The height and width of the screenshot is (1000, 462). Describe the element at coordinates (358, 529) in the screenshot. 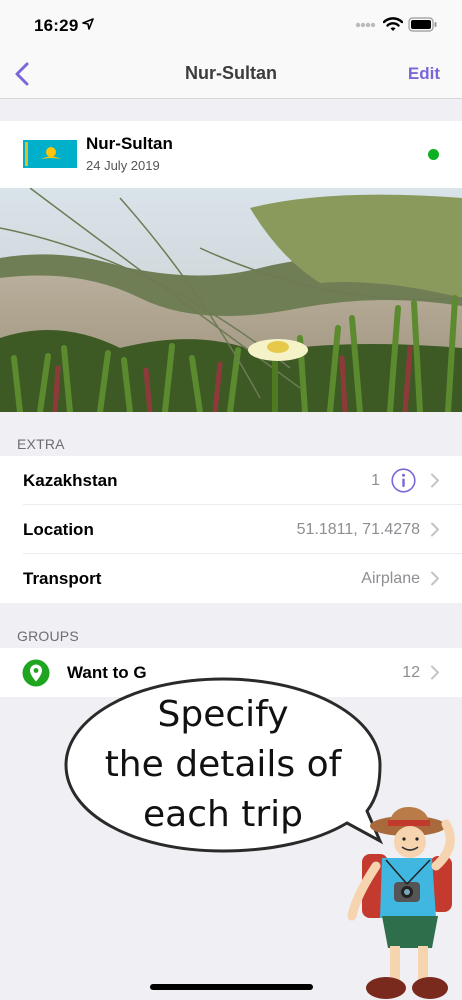

I see `location-value: 51.1811, 71.4278` at that location.